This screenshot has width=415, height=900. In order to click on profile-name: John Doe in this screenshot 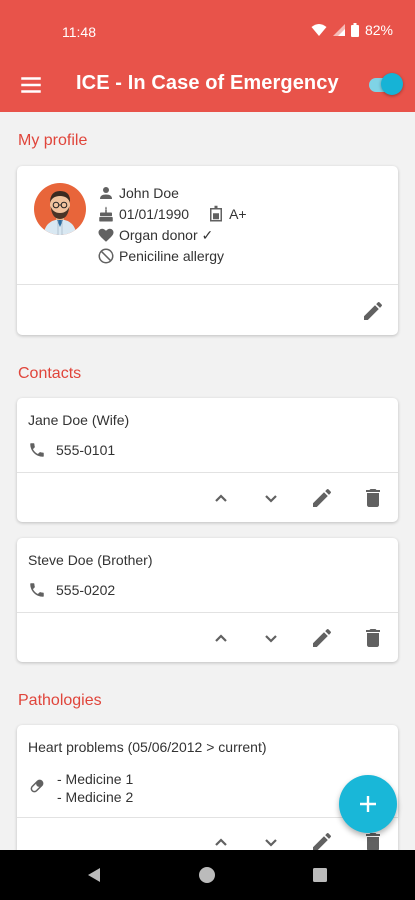, I will do `click(149, 193)`.